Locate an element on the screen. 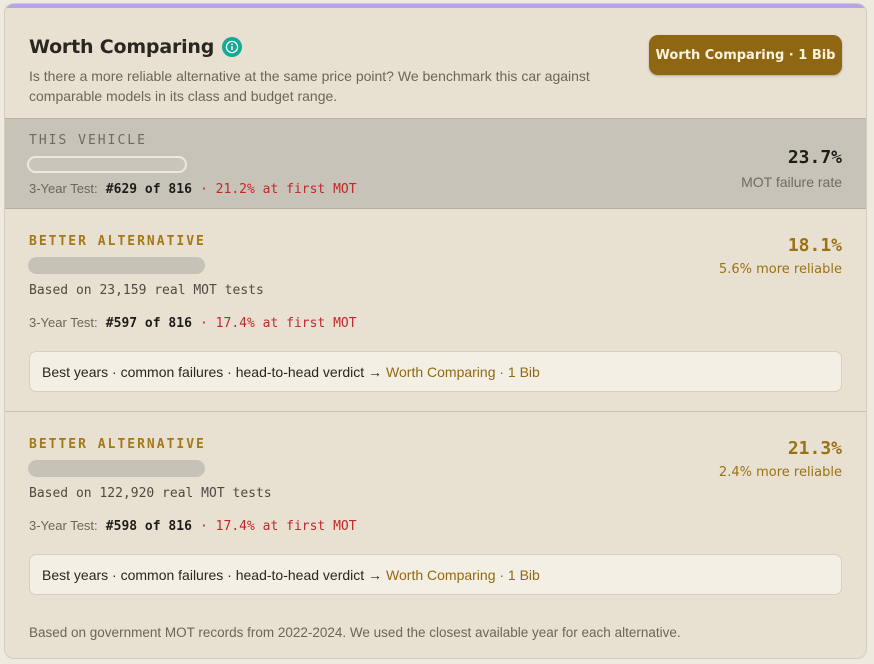 This screenshot has width=874, height=664. vehicle-name-placeholder is located at coordinates (107, 164).